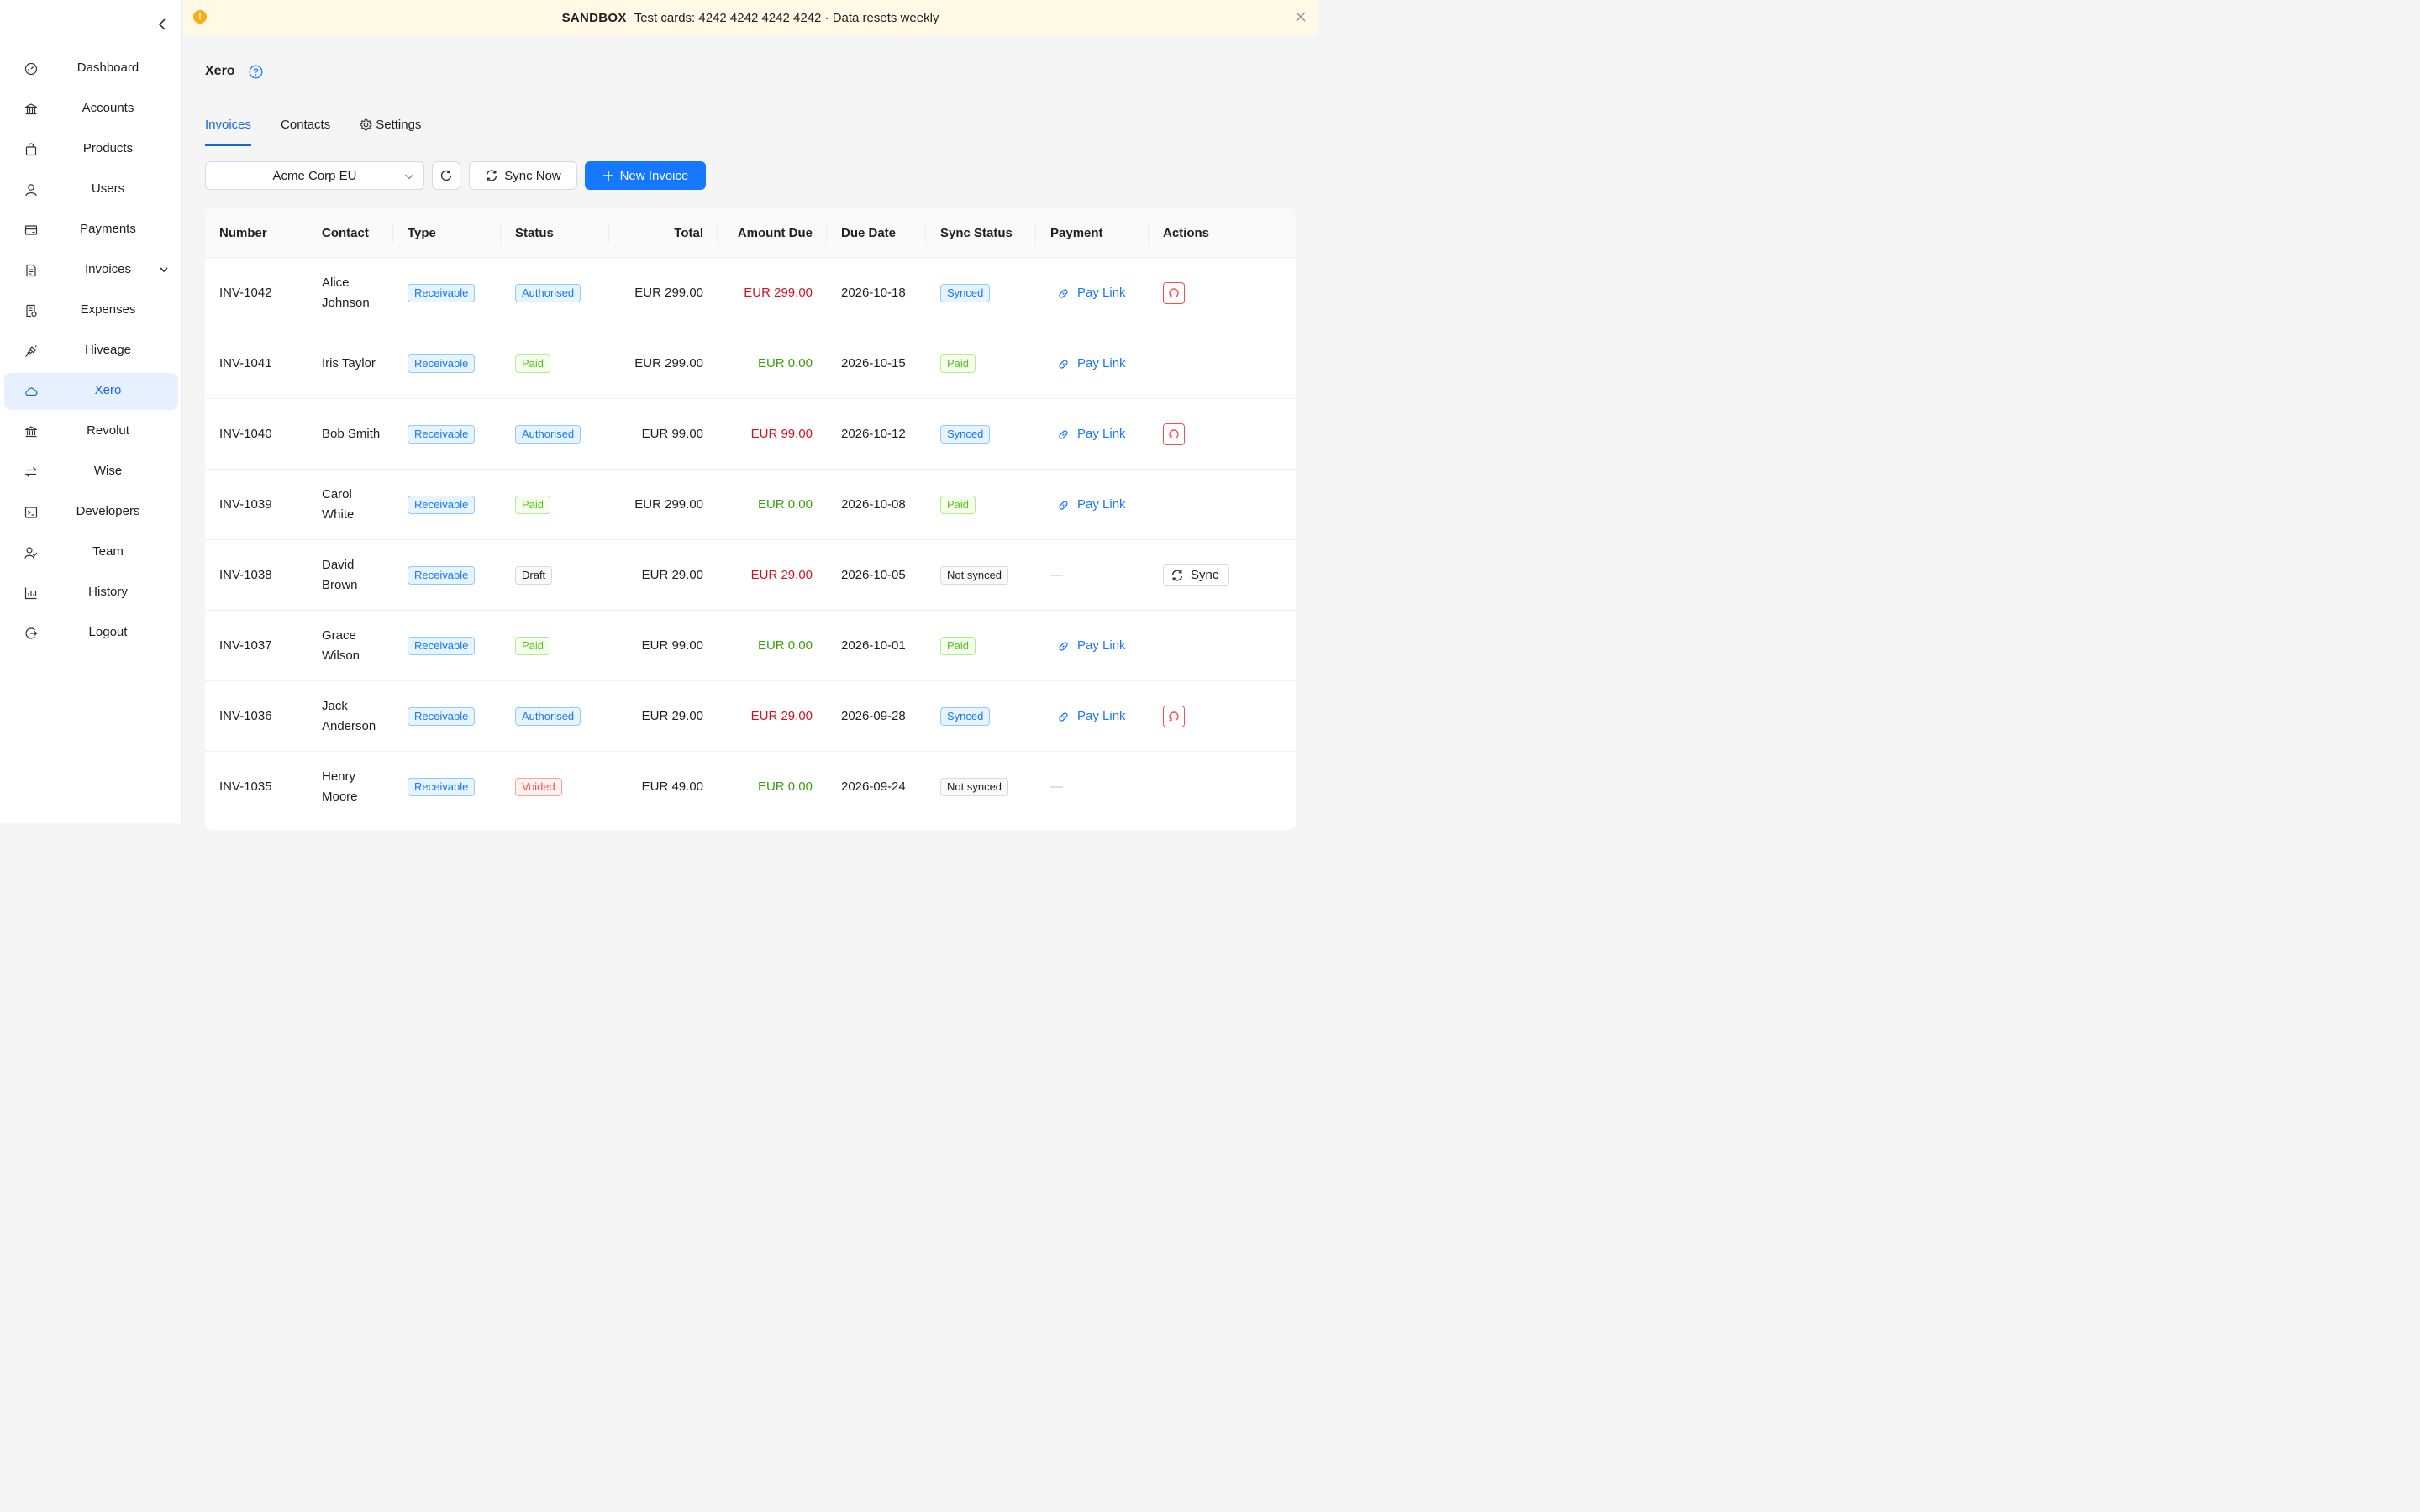 Image resolution: width=2420 pixels, height=1512 pixels. What do you see at coordinates (108, 430) in the screenshot?
I see `sidebar-item-label: Revolut` at bounding box center [108, 430].